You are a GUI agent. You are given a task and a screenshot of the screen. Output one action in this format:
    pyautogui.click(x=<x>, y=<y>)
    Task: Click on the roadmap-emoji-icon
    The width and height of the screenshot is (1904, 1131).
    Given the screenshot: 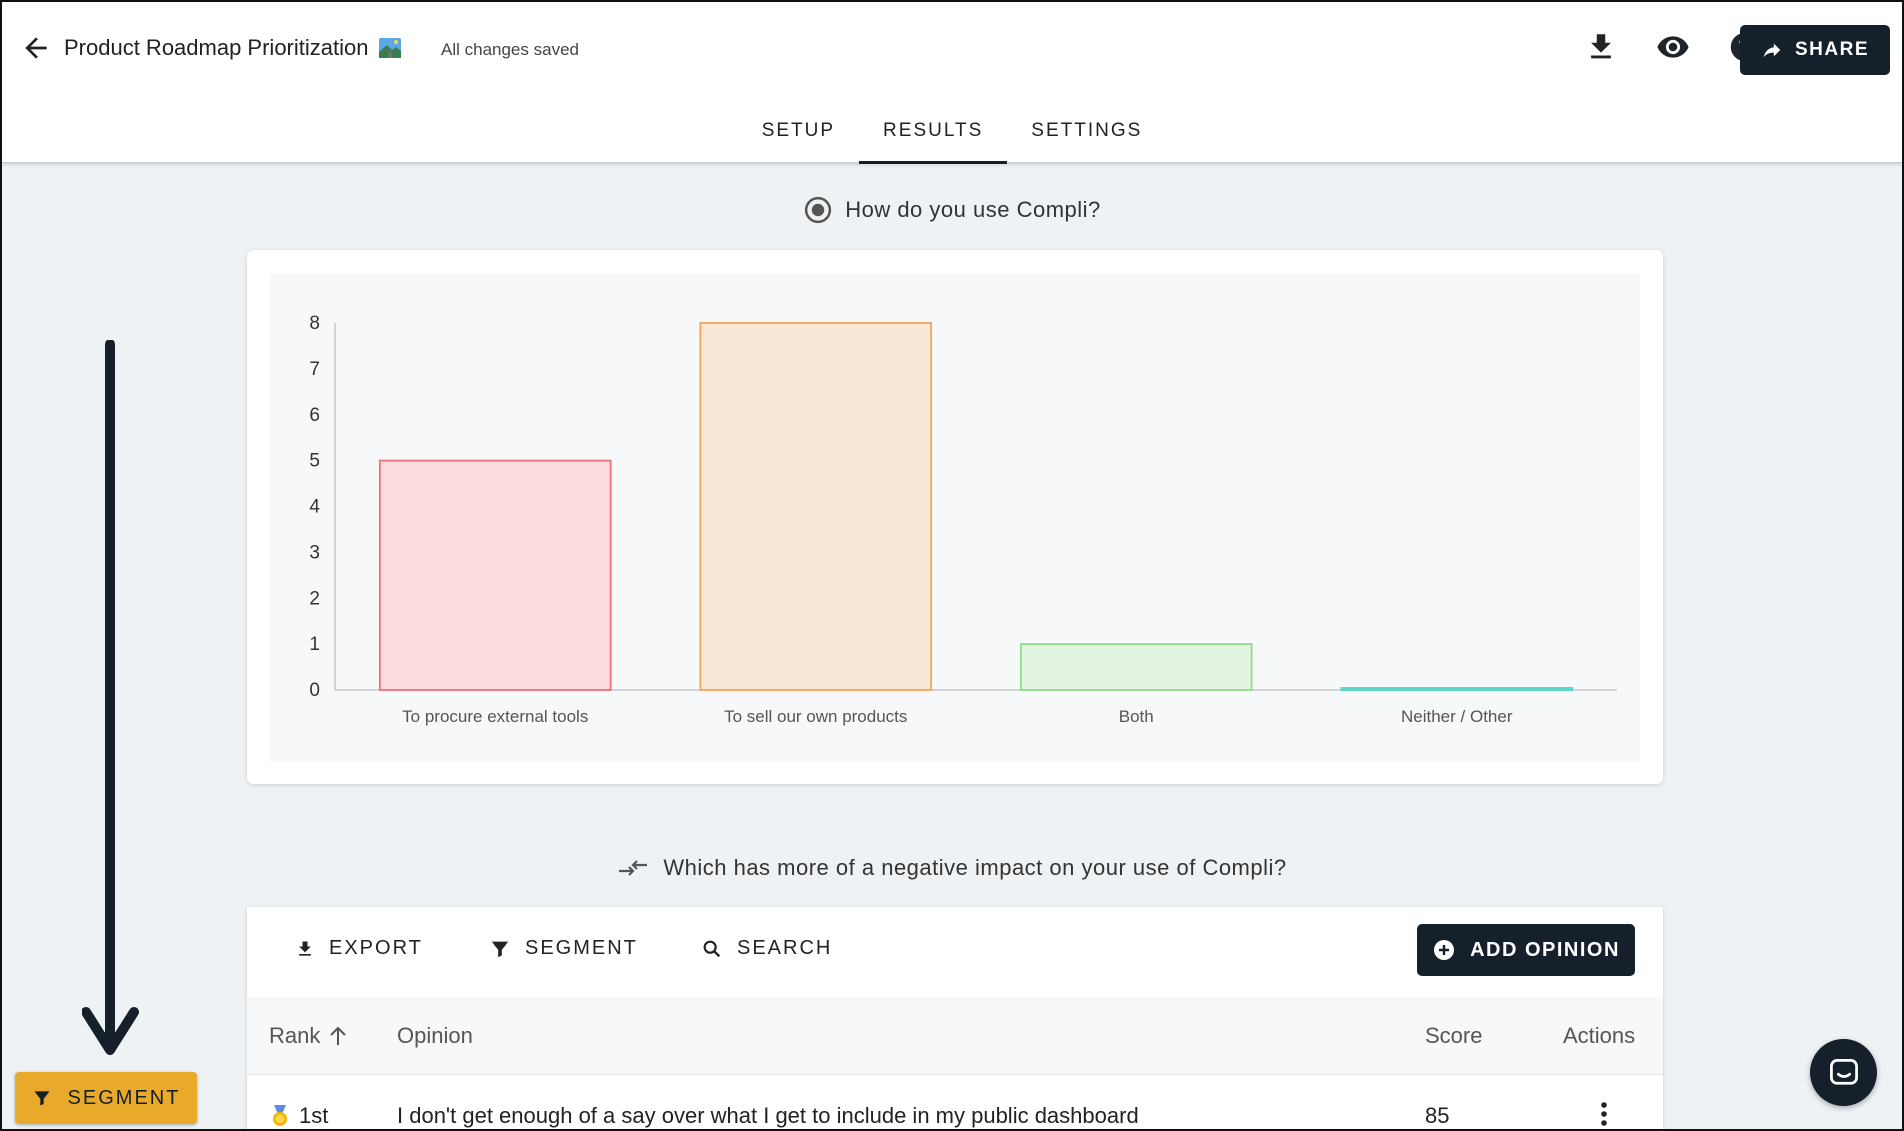 What is the action you would take?
    pyautogui.click(x=390, y=48)
    